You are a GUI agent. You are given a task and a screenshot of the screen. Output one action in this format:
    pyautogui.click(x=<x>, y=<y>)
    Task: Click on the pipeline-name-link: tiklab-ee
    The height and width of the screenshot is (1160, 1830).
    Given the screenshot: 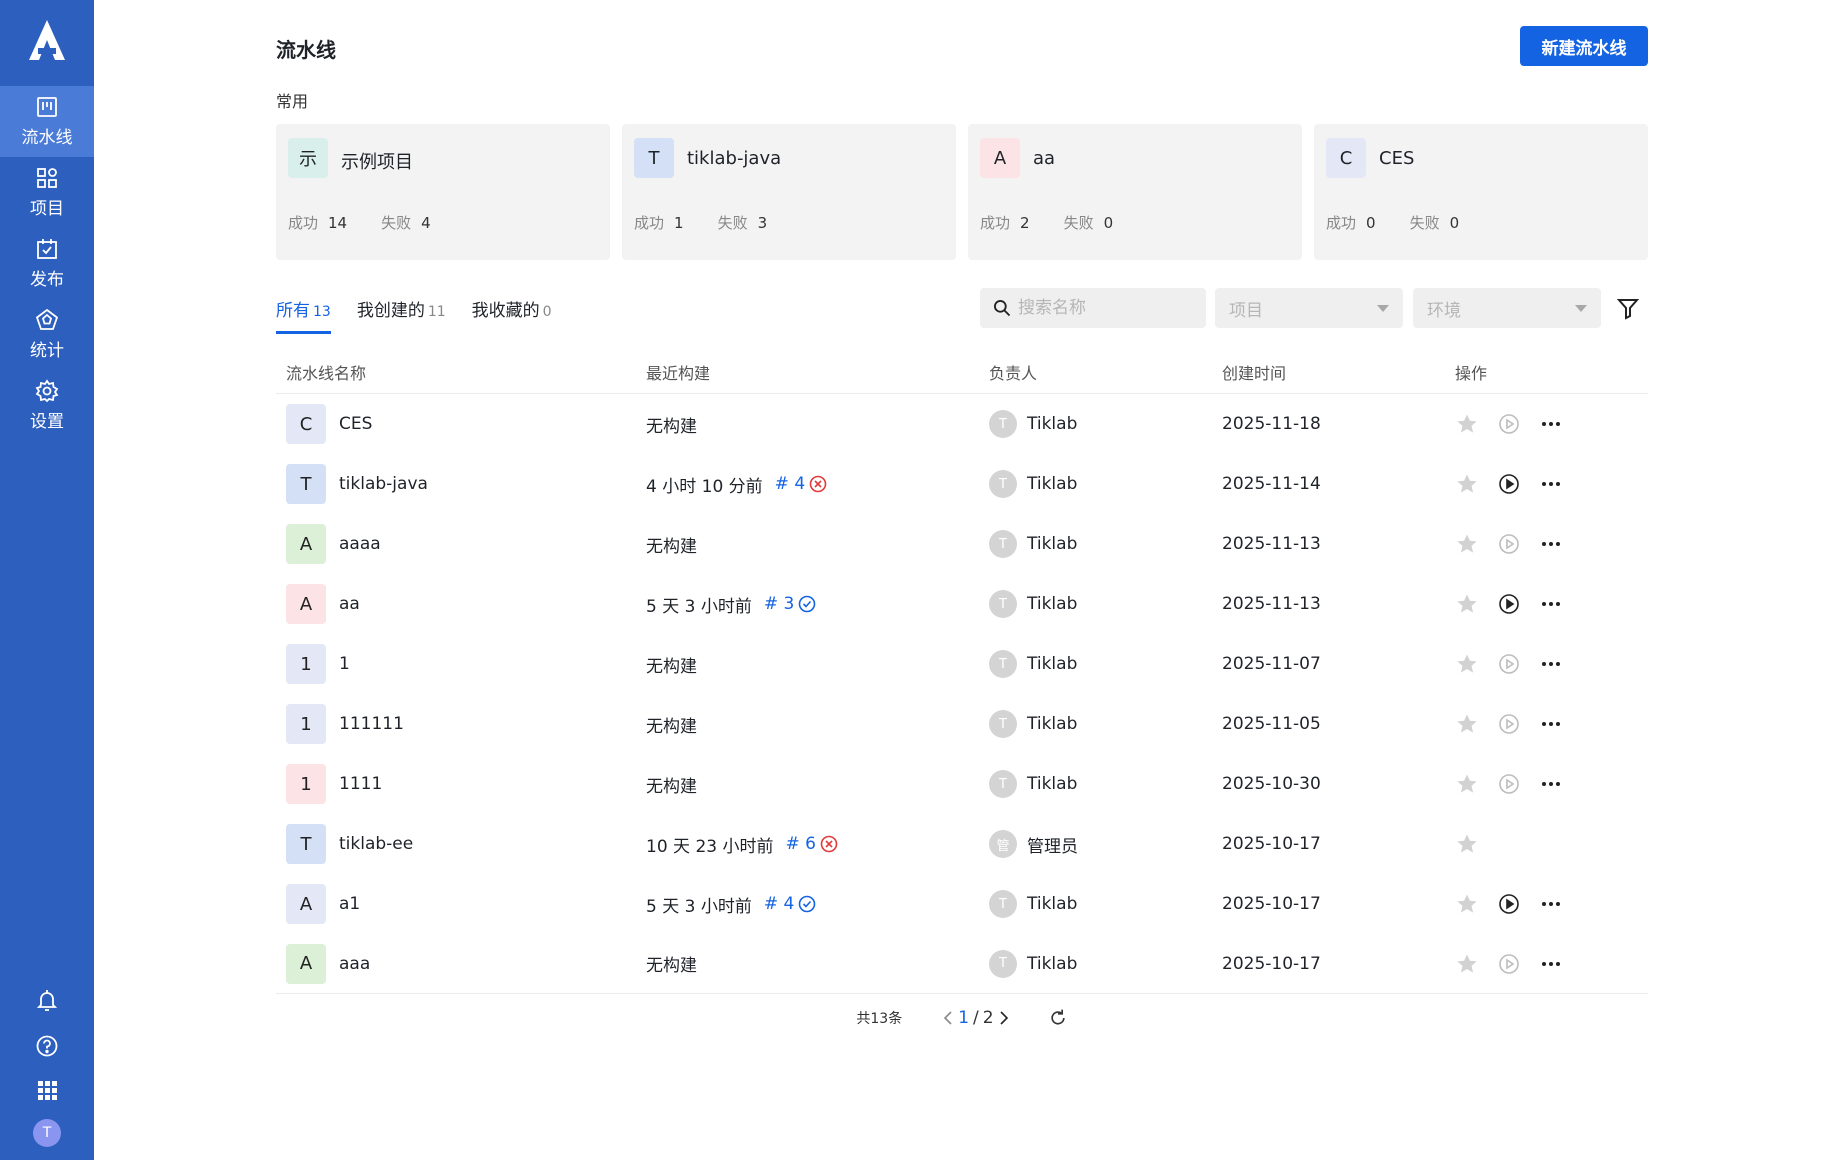 What is the action you would take?
    pyautogui.click(x=376, y=844)
    